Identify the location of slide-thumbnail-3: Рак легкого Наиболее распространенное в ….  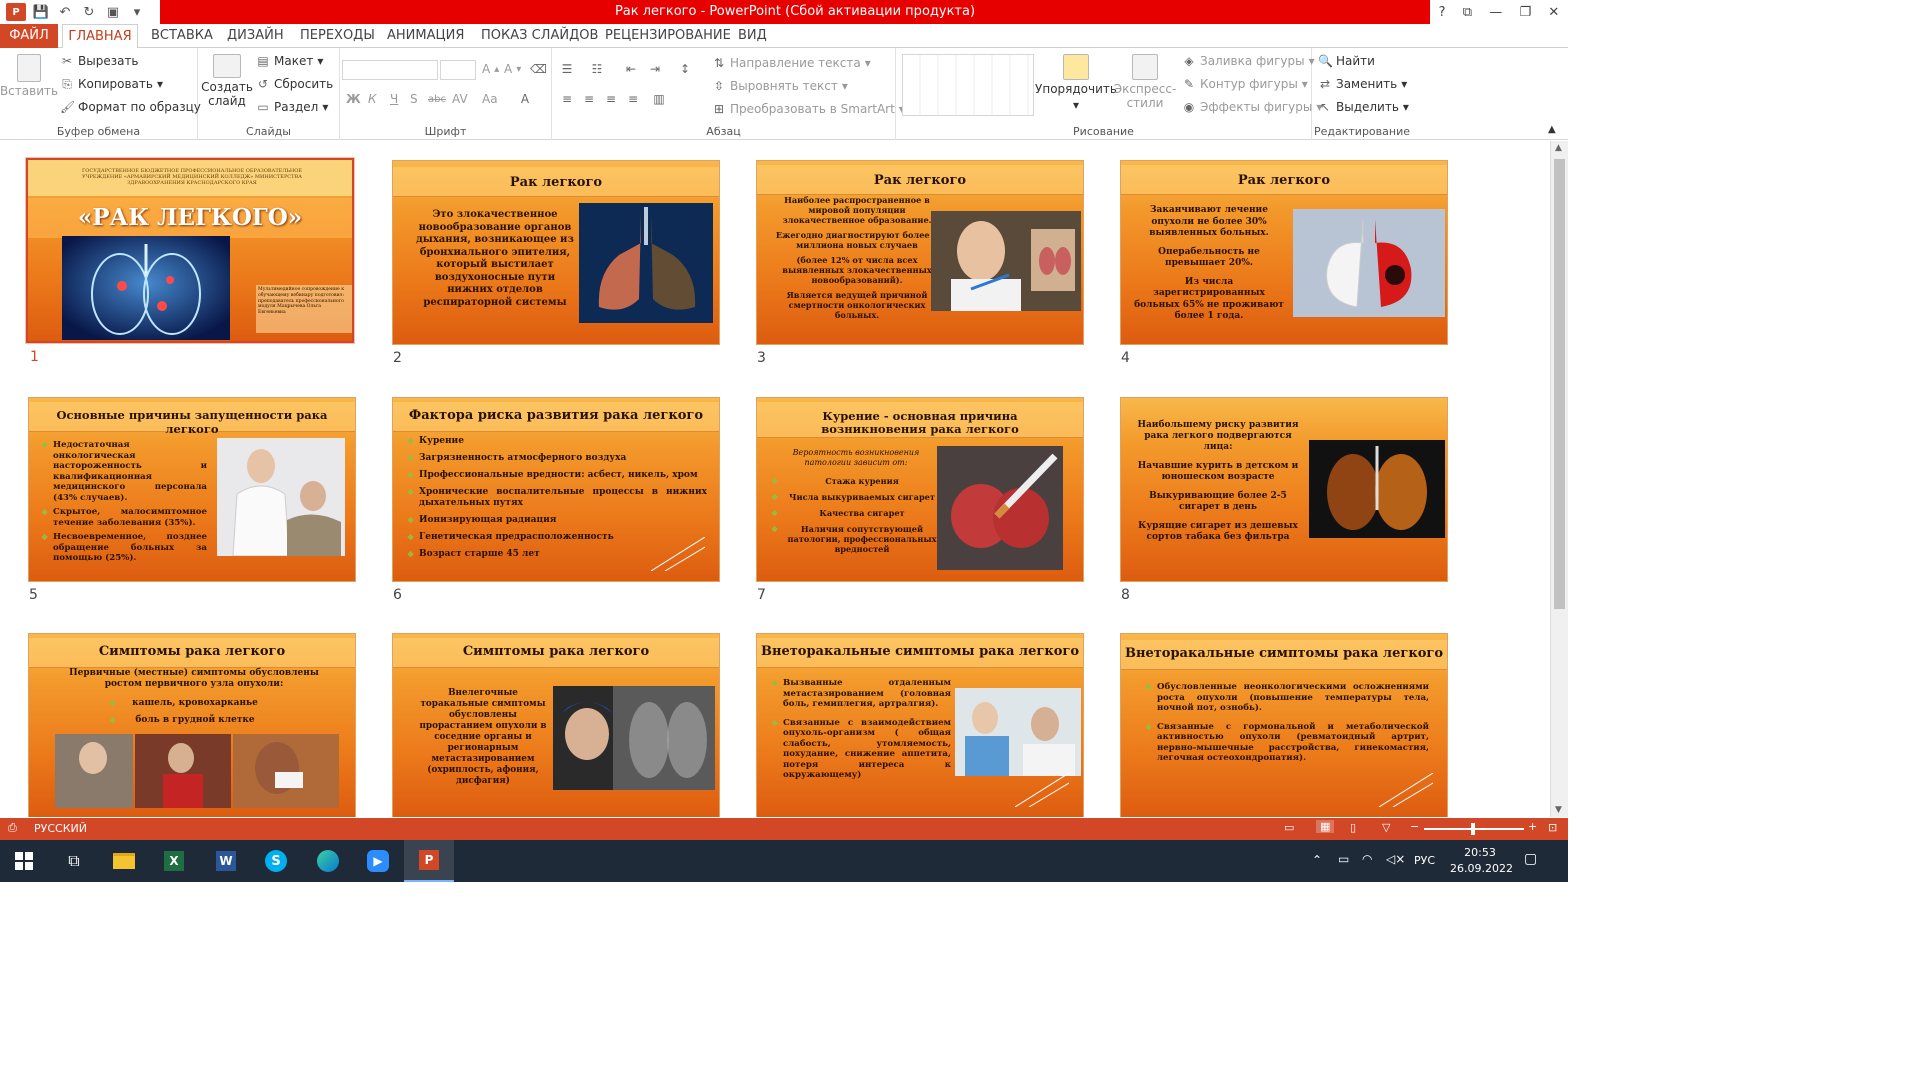
(920, 252).